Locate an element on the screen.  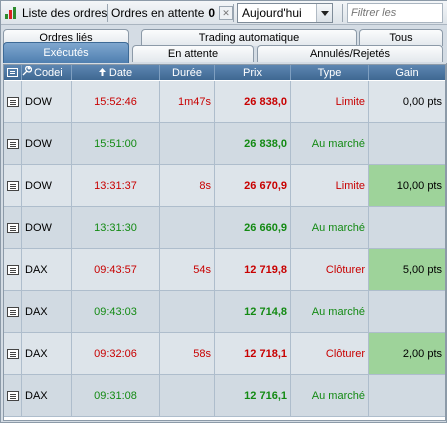
orders-list-icon is located at coordinates (11, 13).